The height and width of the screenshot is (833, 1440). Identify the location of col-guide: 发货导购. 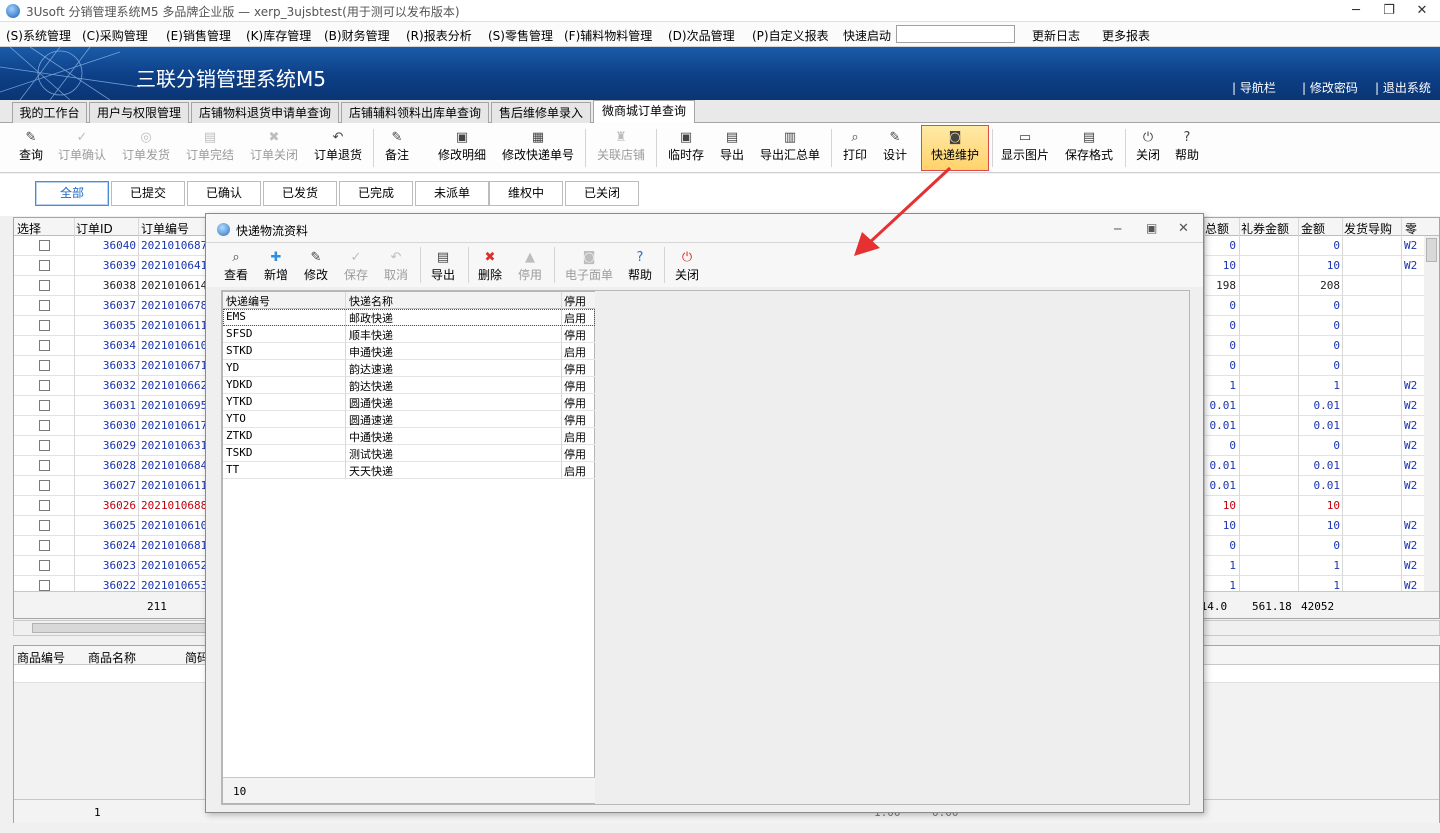
(1368, 228).